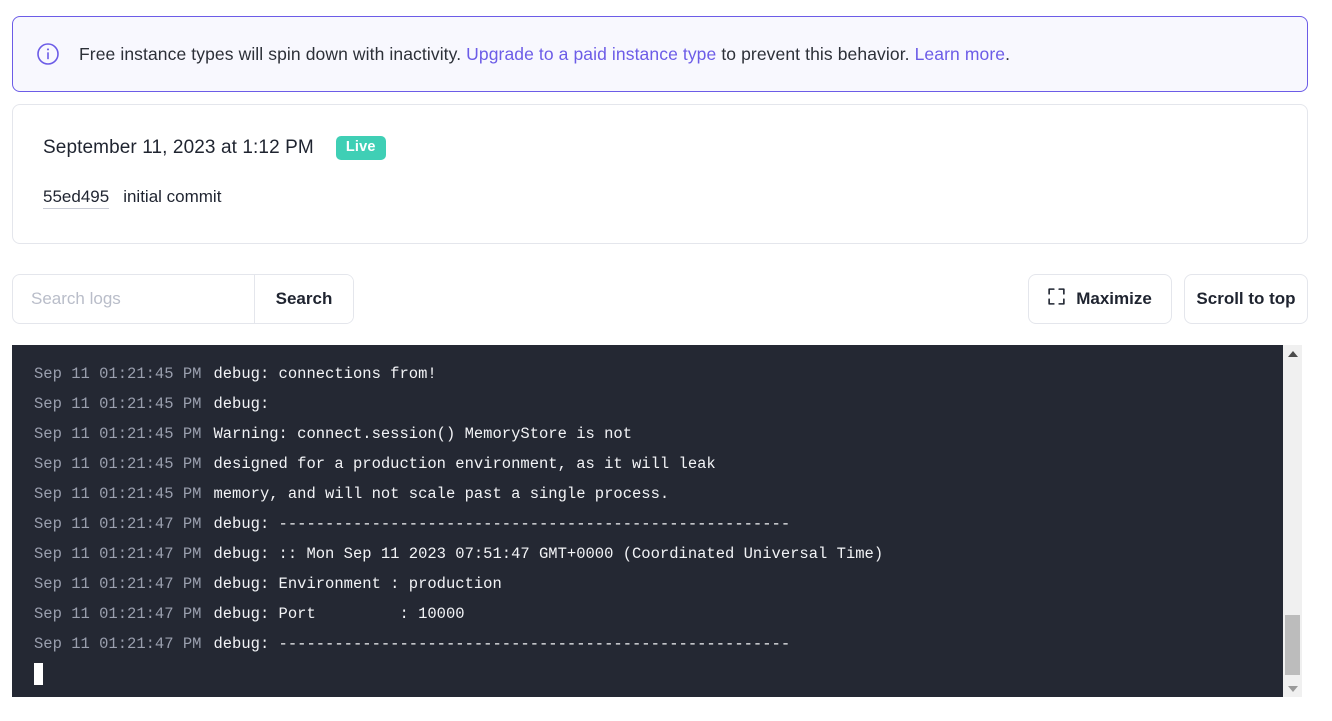  I want to click on search-group: Search, so click(183, 299).